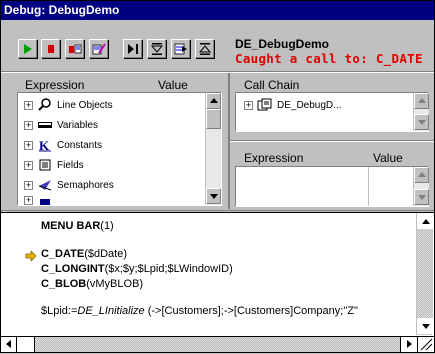  I want to click on no-trace-button, so click(27, 48).